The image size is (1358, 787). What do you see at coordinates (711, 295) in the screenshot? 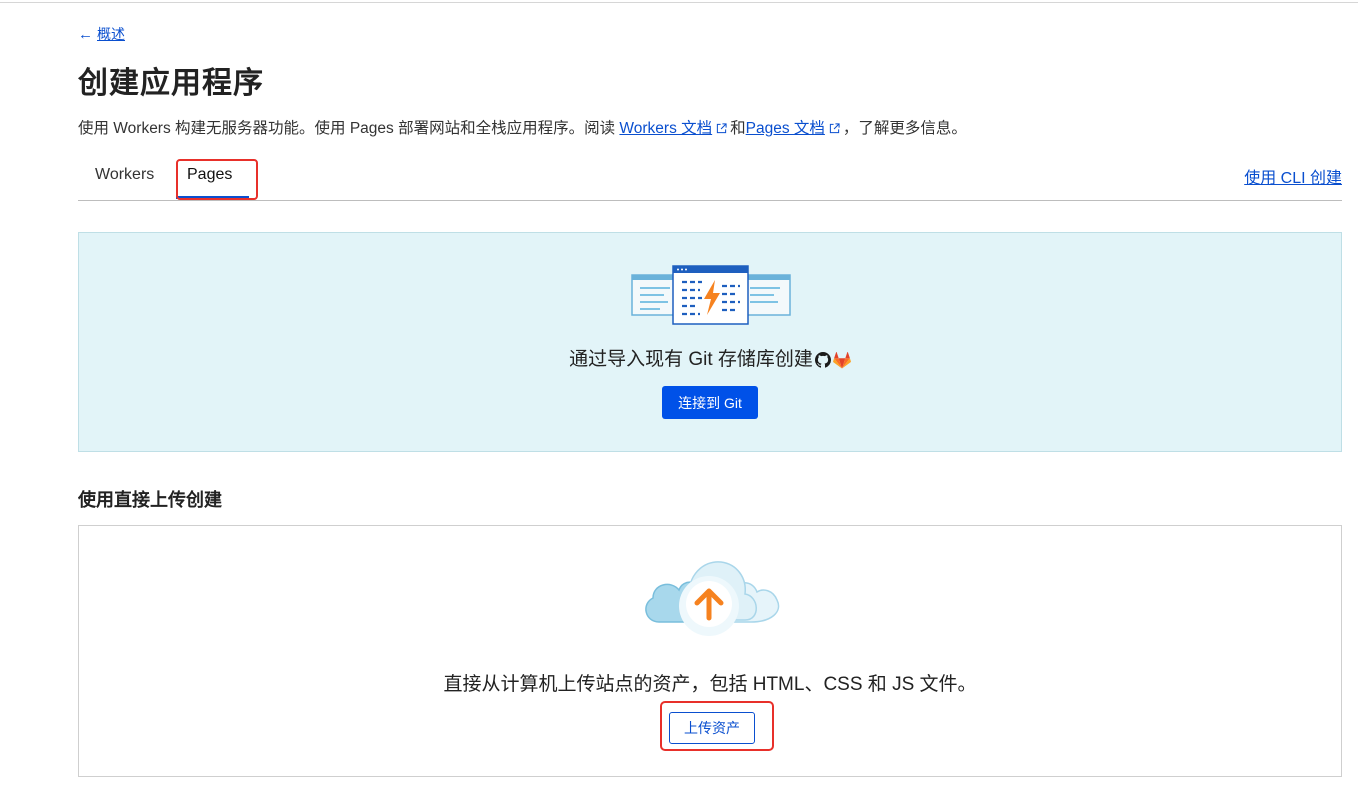
I see `pages-illustration-icon` at bounding box center [711, 295].